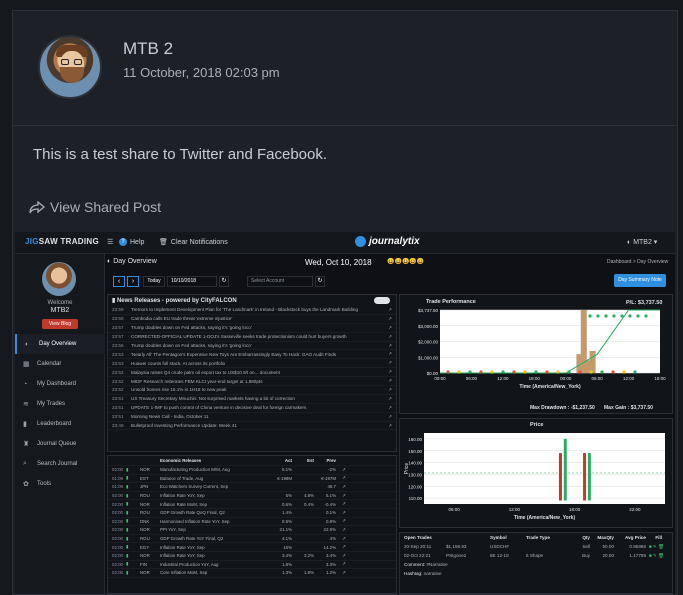  I want to click on econ-event: Industrial Production YoY, Aug, so click(189, 564).